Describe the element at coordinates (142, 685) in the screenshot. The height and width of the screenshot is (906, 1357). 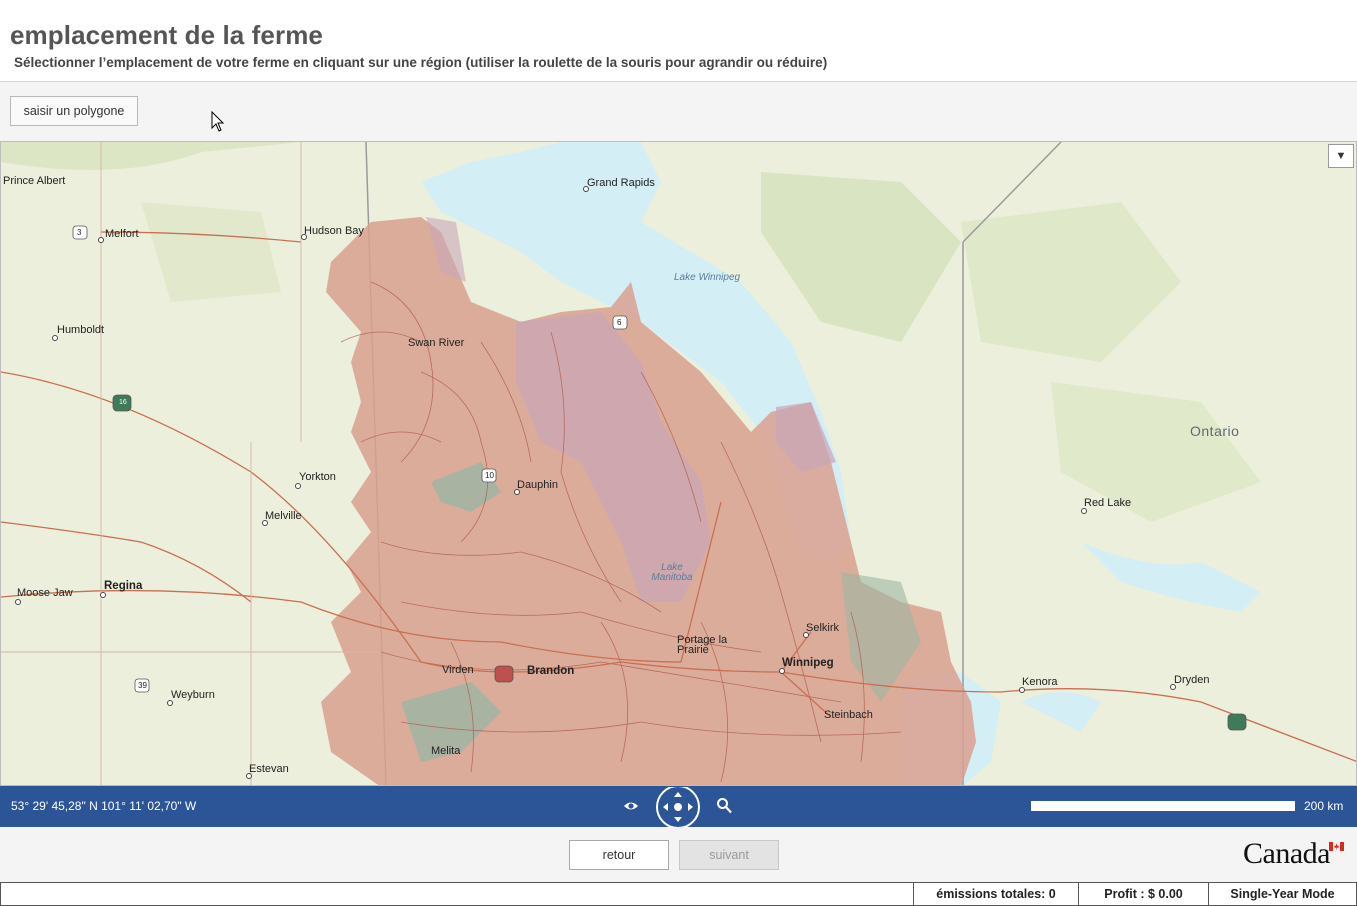
I see `highway-shield: 39` at that location.